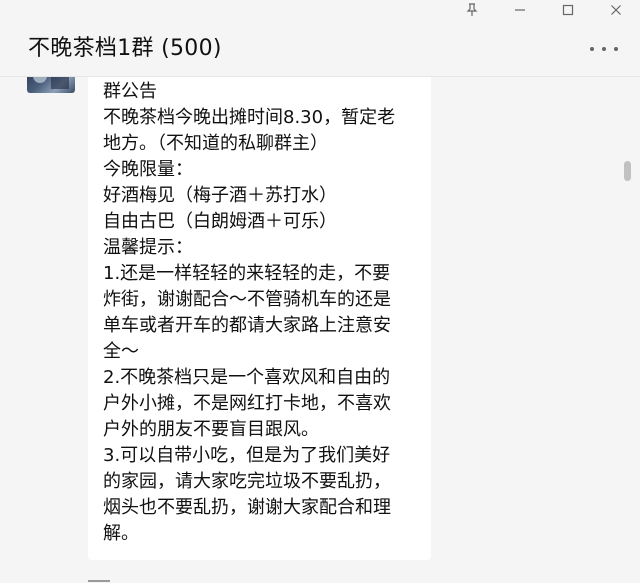  Describe the element at coordinates (130, 91) in the screenshot. I see `message-line: 群公告` at that location.